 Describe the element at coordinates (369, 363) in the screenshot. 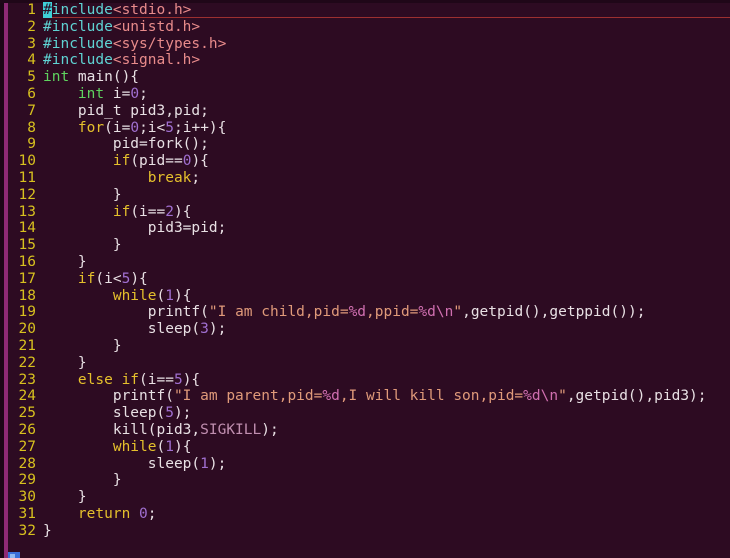

I see `code-line: 22 }` at that location.